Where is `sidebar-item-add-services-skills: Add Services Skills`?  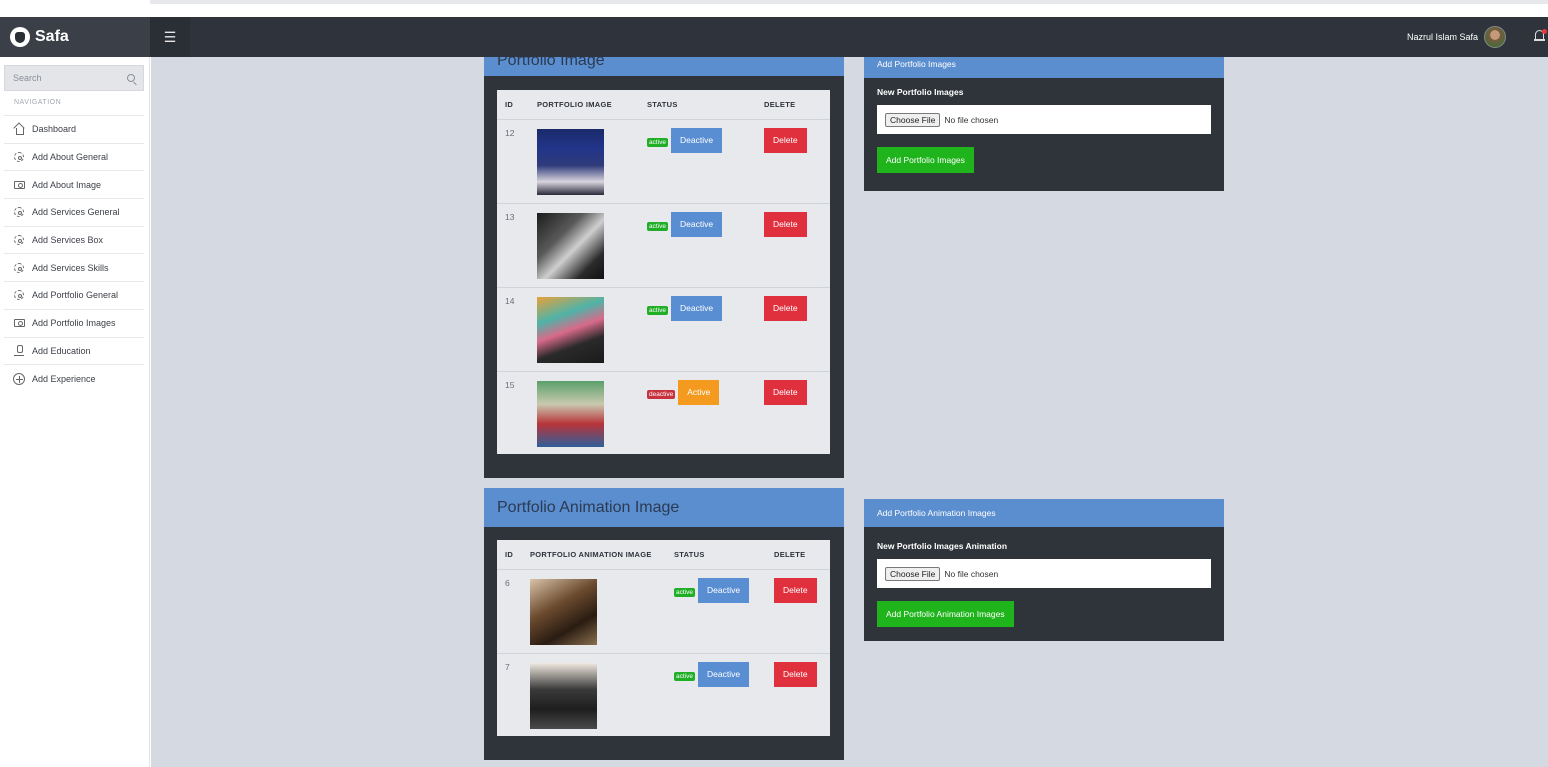
sidebar-item-add-services-skills: Add Services Skills is located at coordinates (74, 267).